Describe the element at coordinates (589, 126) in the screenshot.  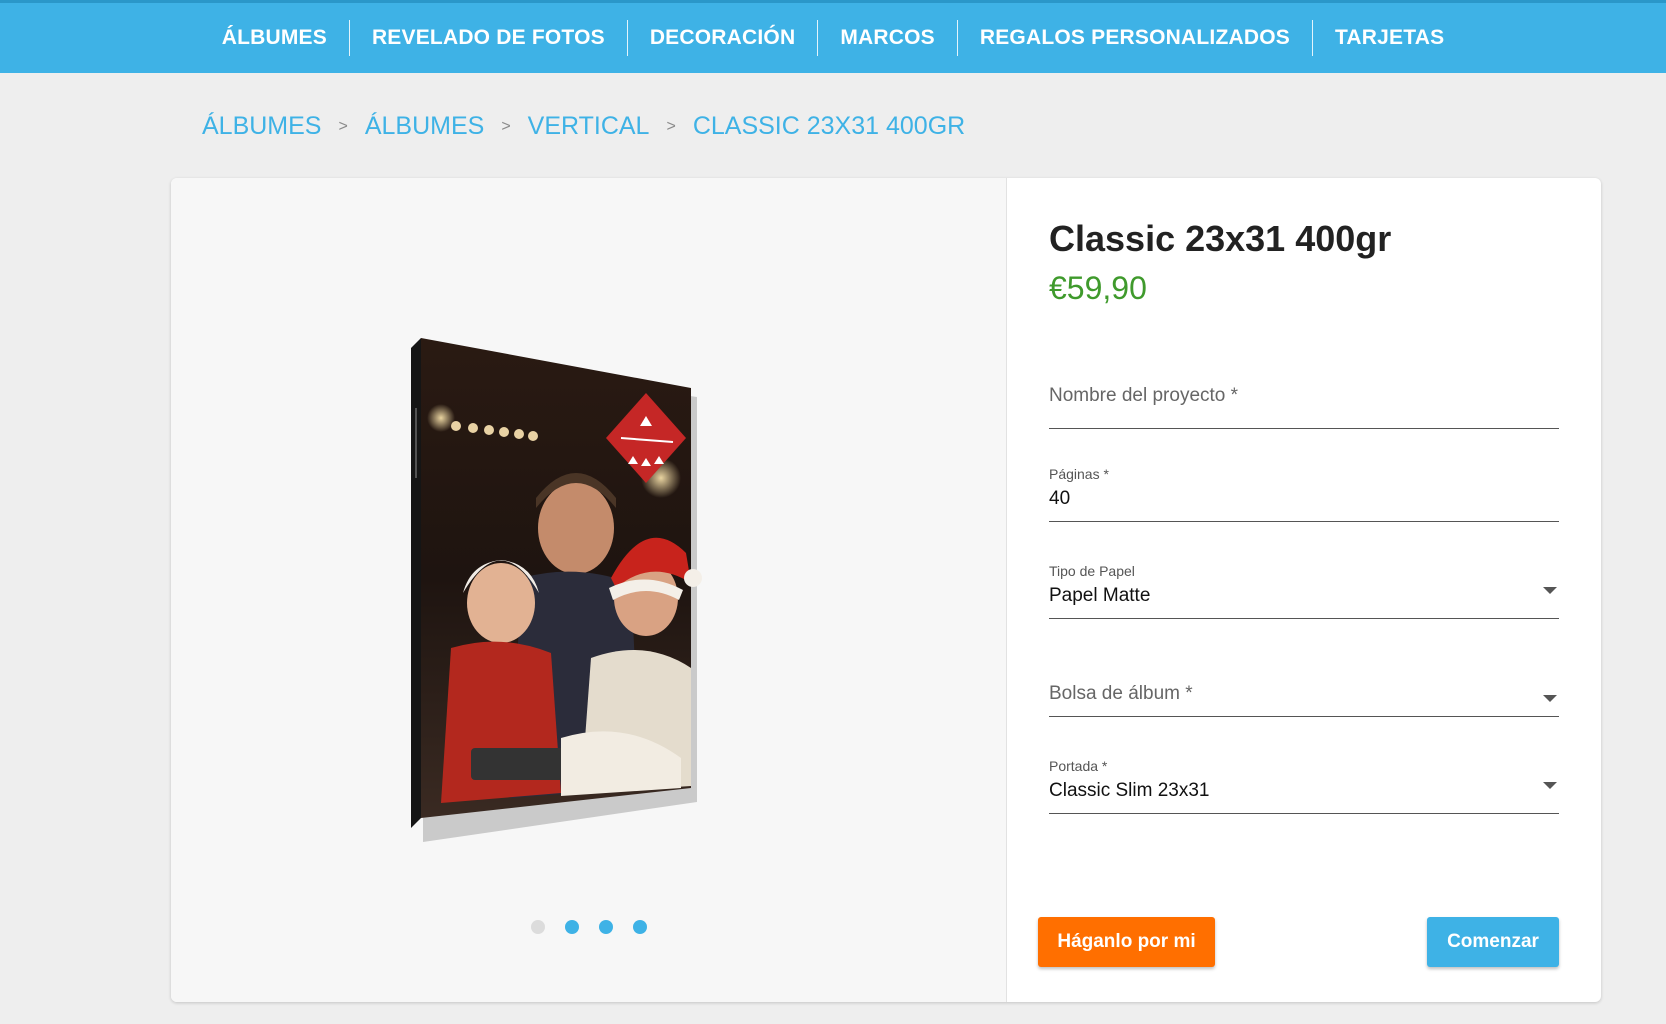
I see `breadcrumb-item-vertical: VERTICAL` at that location.